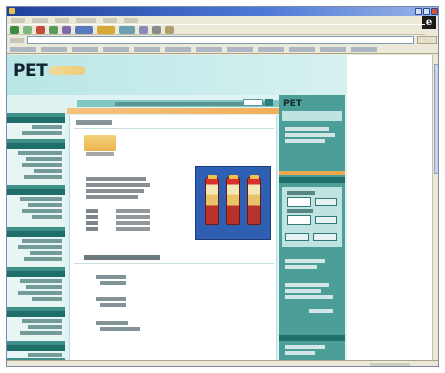  Describe the element at coordinates (222, 11) in the screenshot. I see `title-bar` at that location.